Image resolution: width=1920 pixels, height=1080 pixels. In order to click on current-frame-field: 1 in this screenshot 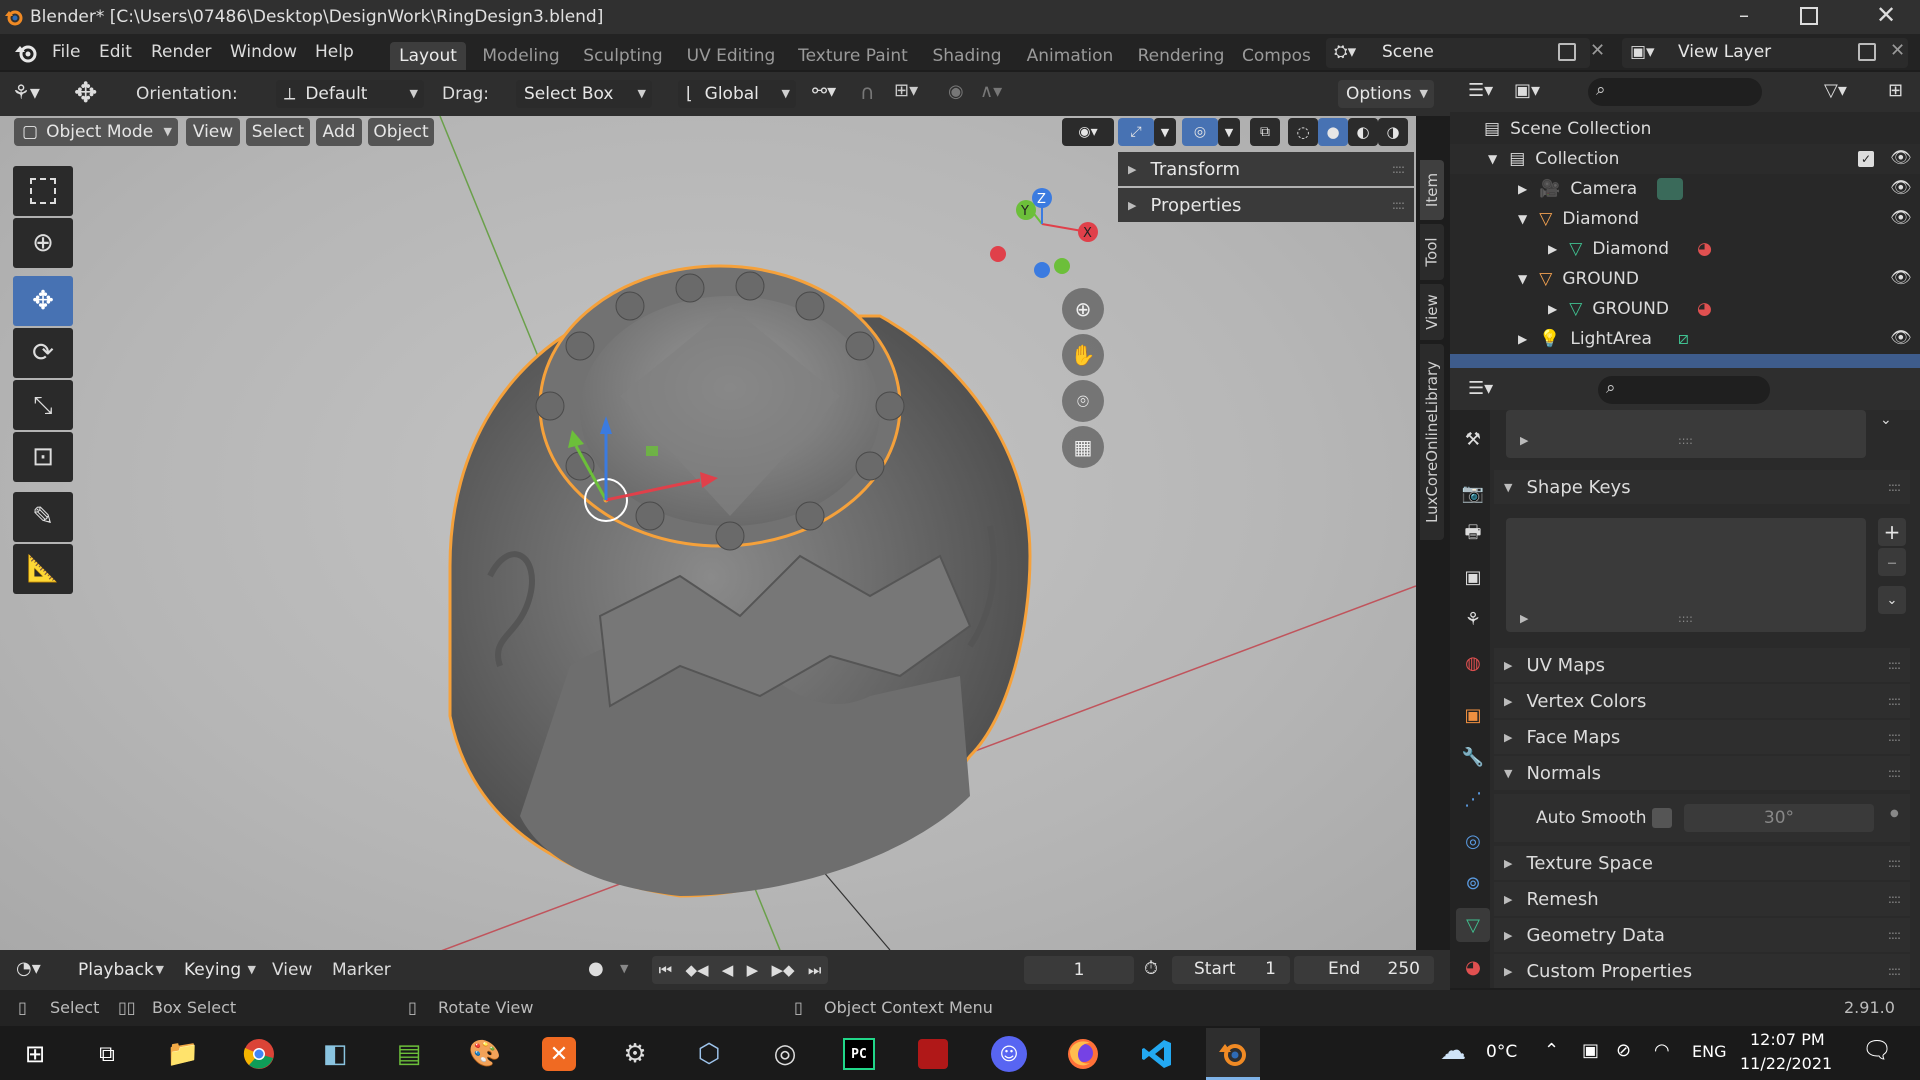, I will do `click(1079, 970)`.